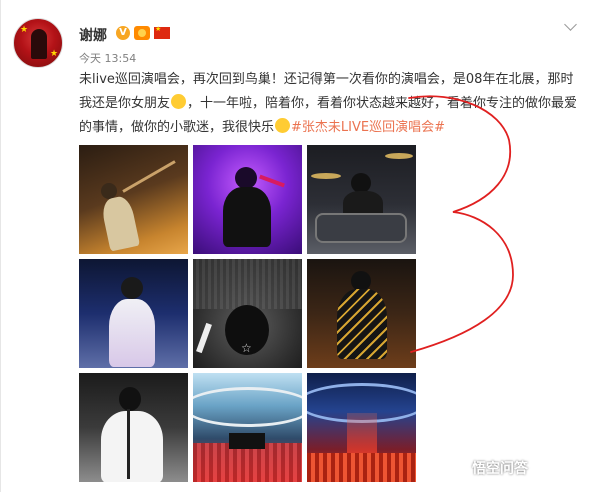 The height and width of the screenshot is (492, 590). What do you see at coordinates (500, 469) in the screenshot?
I see `watermark-text: 悟空问答` at bounding box center [500, 469].